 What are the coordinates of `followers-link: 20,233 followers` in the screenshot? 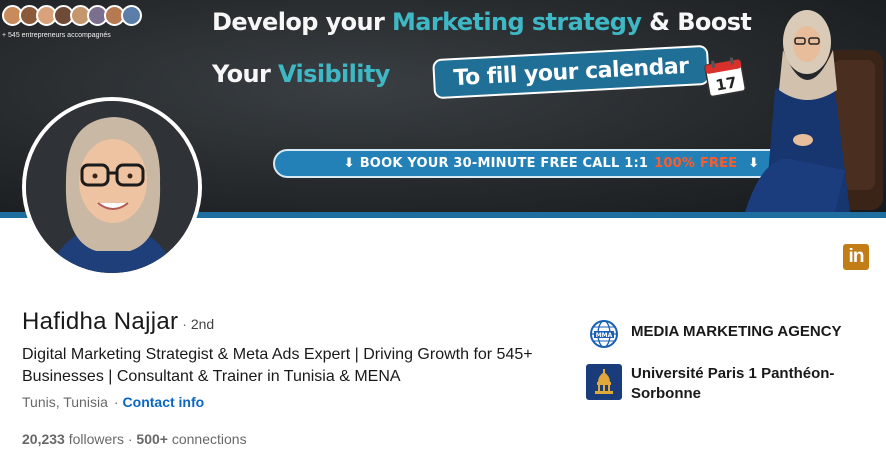 It's located at (73, 439).